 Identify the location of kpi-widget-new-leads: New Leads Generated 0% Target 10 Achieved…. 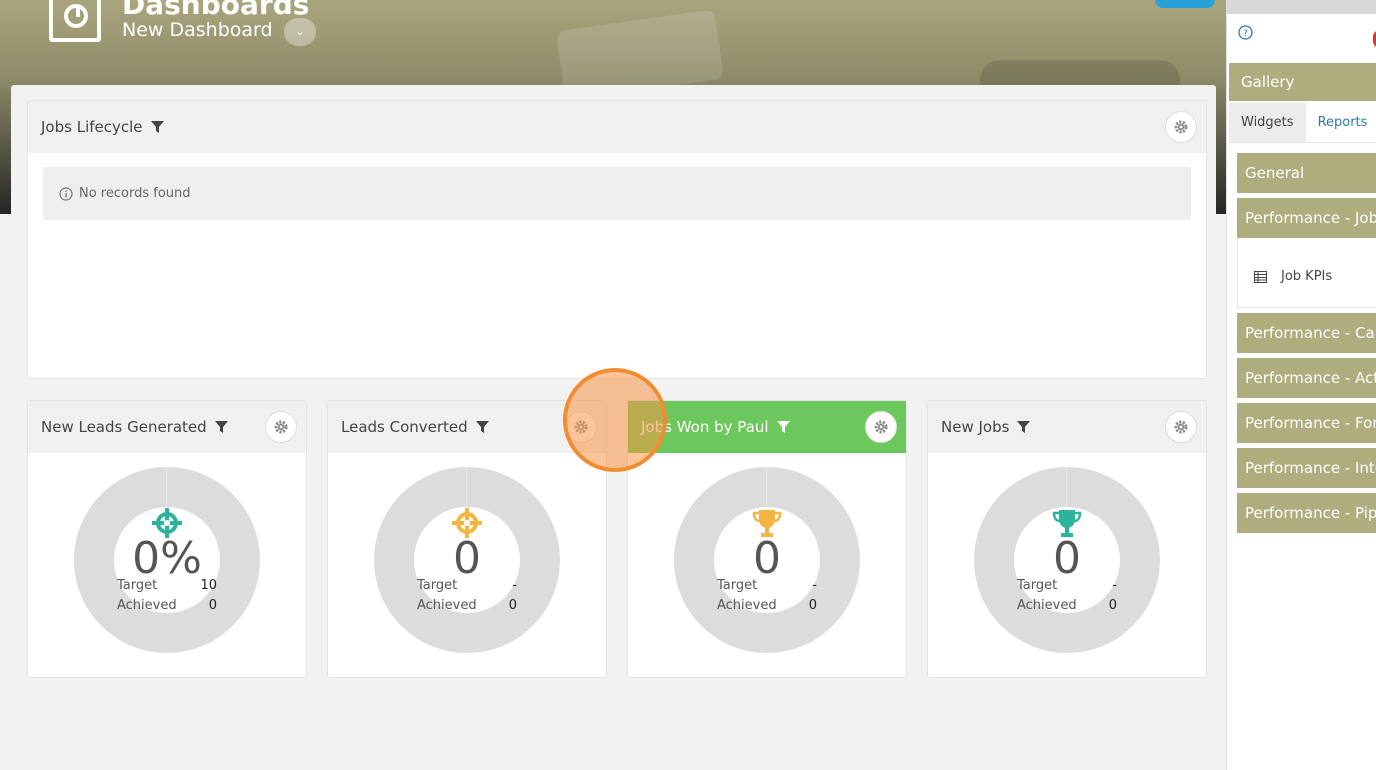
(167, 539).